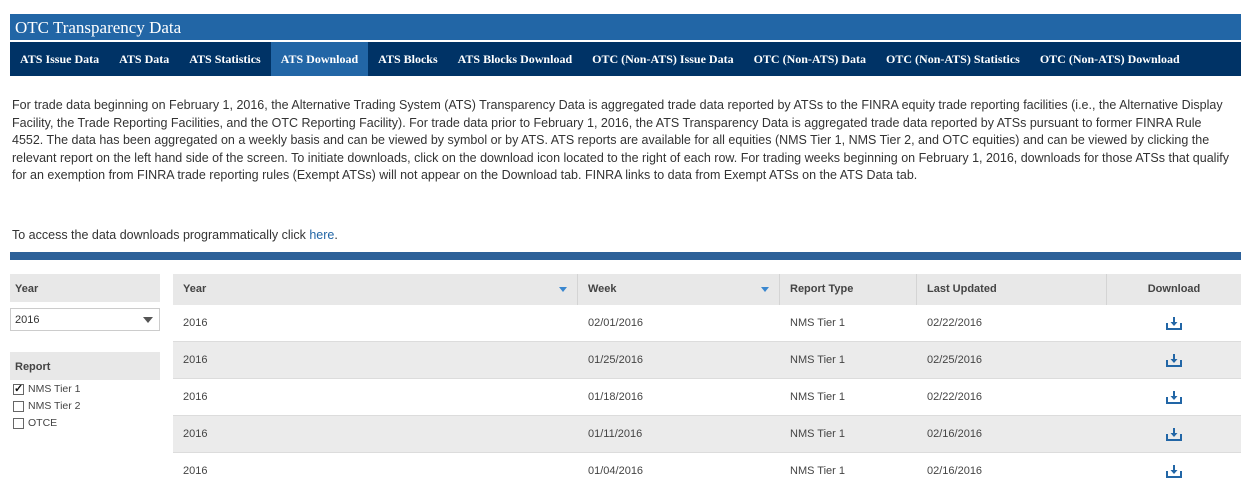  What do you see at coordinates (616, 323) in the screenshot?
I see `week-cell: 02/01/2016` at bounding box center [616, 323].